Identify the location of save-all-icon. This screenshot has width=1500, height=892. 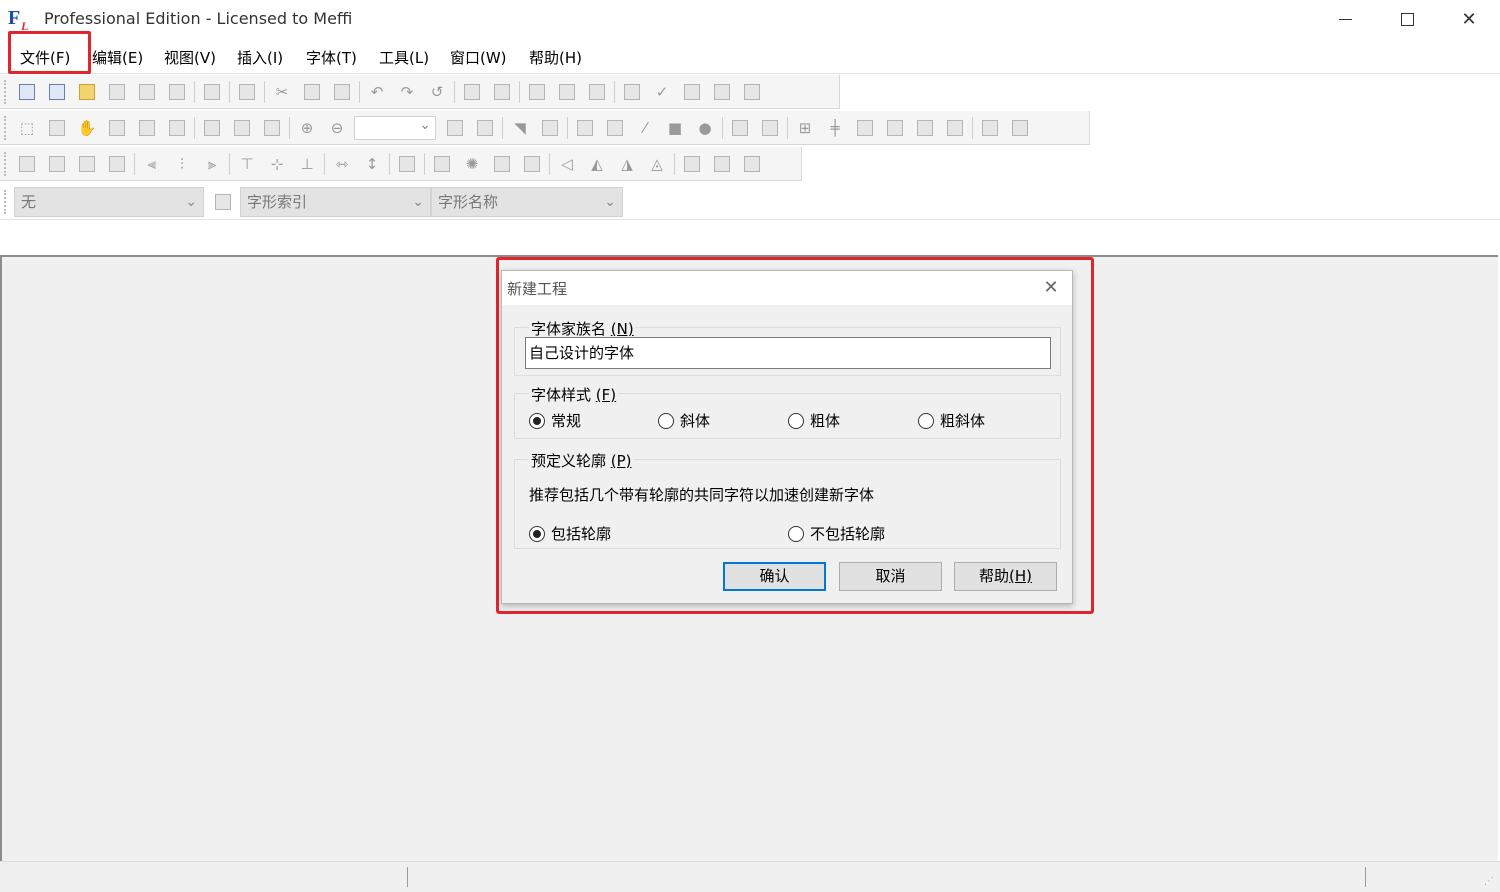
(147, 92).